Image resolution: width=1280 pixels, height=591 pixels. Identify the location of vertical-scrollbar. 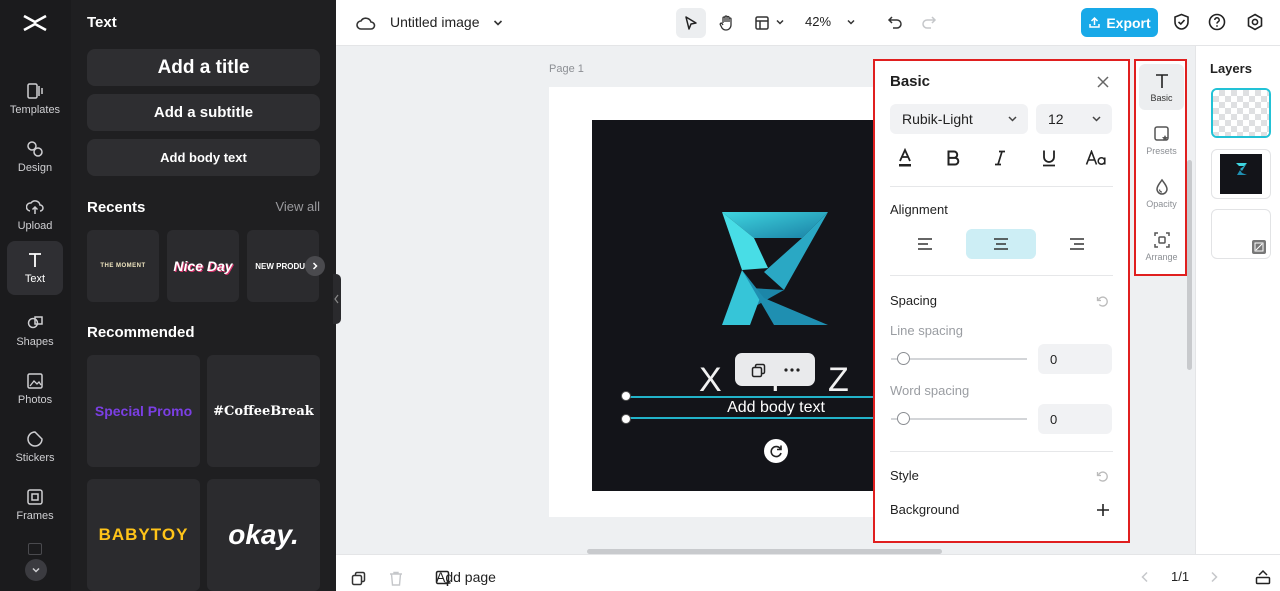
(1189, 265).